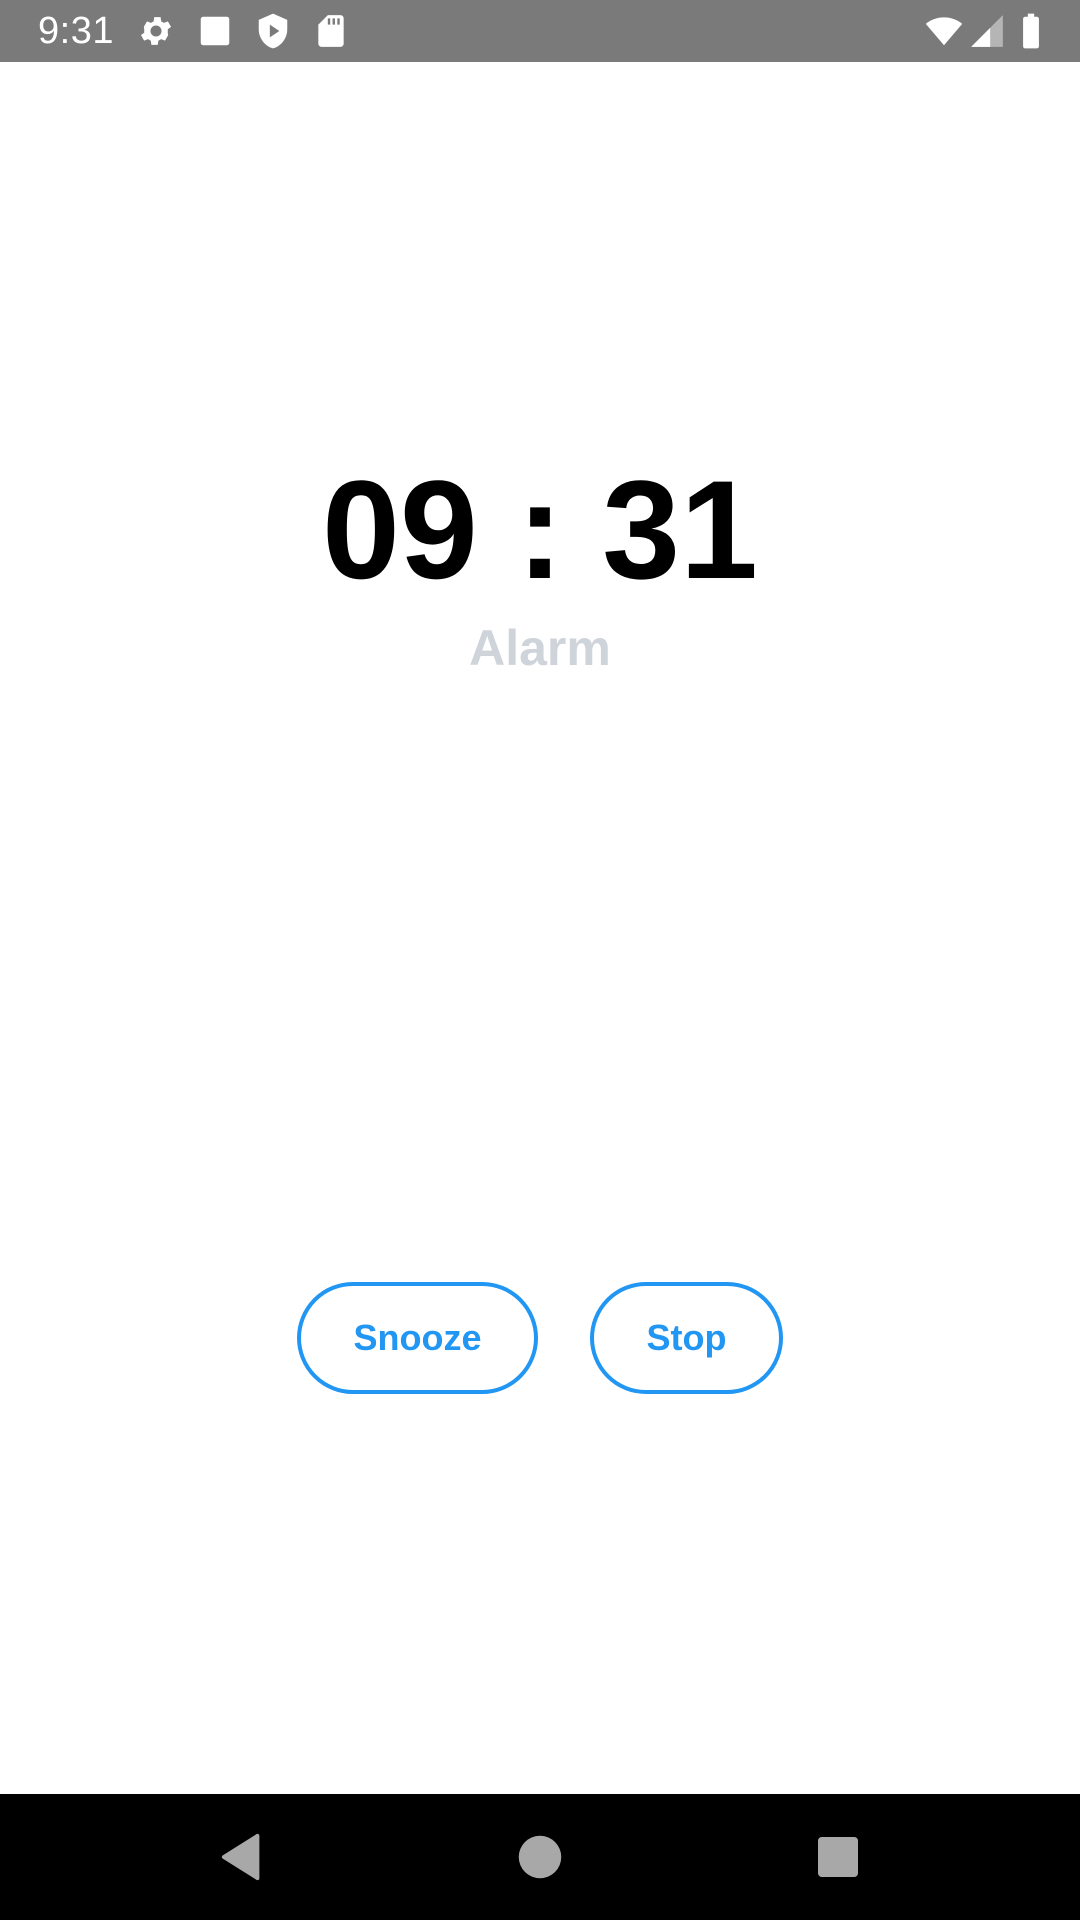 The width and height of the screenshot is (1080, 1920). I want to click on home-circle-icon, so click(540, 1857).